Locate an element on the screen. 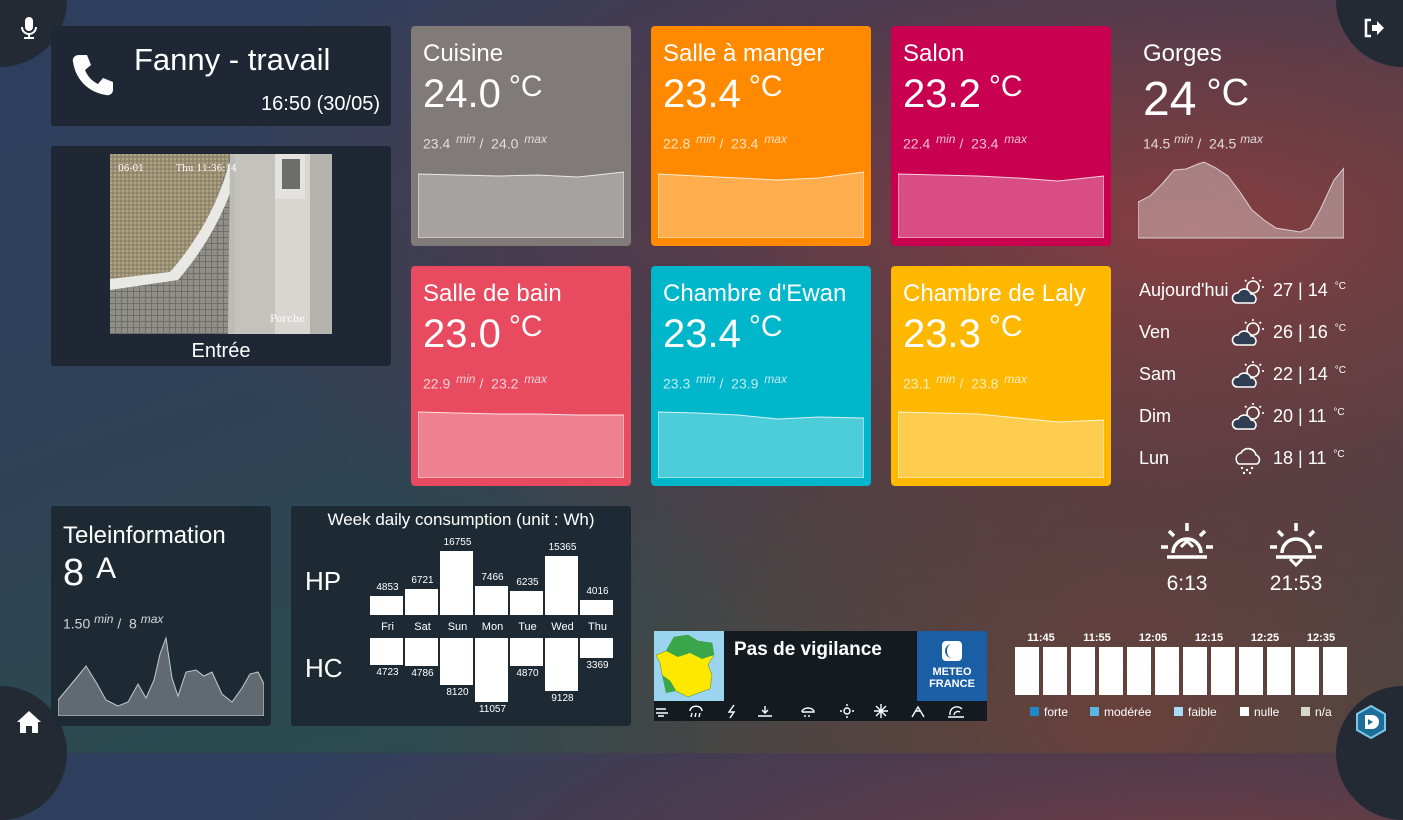  vigilance-widget: Pas de vigilance METEO FRANCE is located at coordinates (820, 676).